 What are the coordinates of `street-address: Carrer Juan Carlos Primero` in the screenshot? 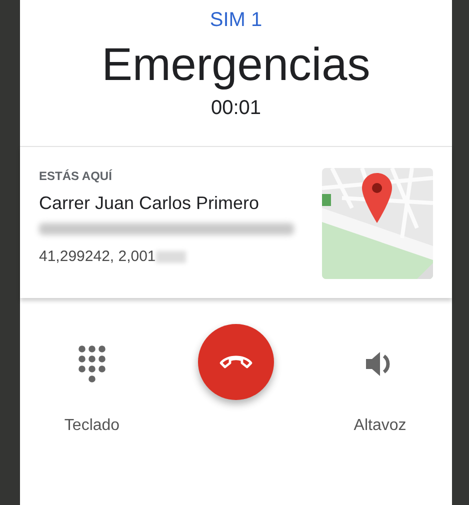 It's located at (149, 203).